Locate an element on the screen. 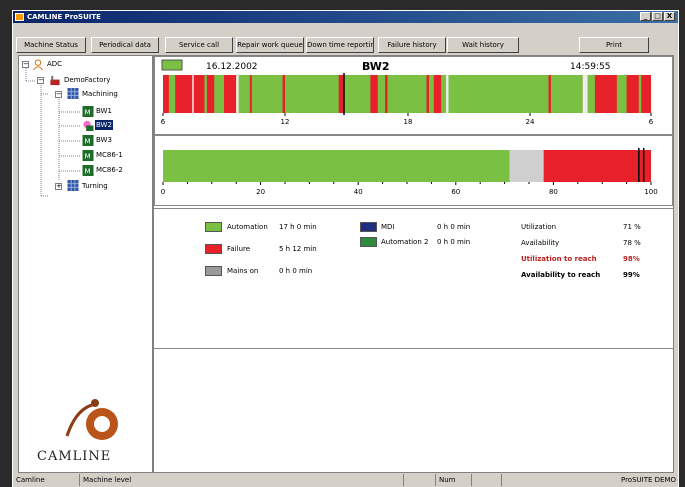 The image size is (685, 487). failure-value: 5 h 12 min is located at coordinates (298, 249).